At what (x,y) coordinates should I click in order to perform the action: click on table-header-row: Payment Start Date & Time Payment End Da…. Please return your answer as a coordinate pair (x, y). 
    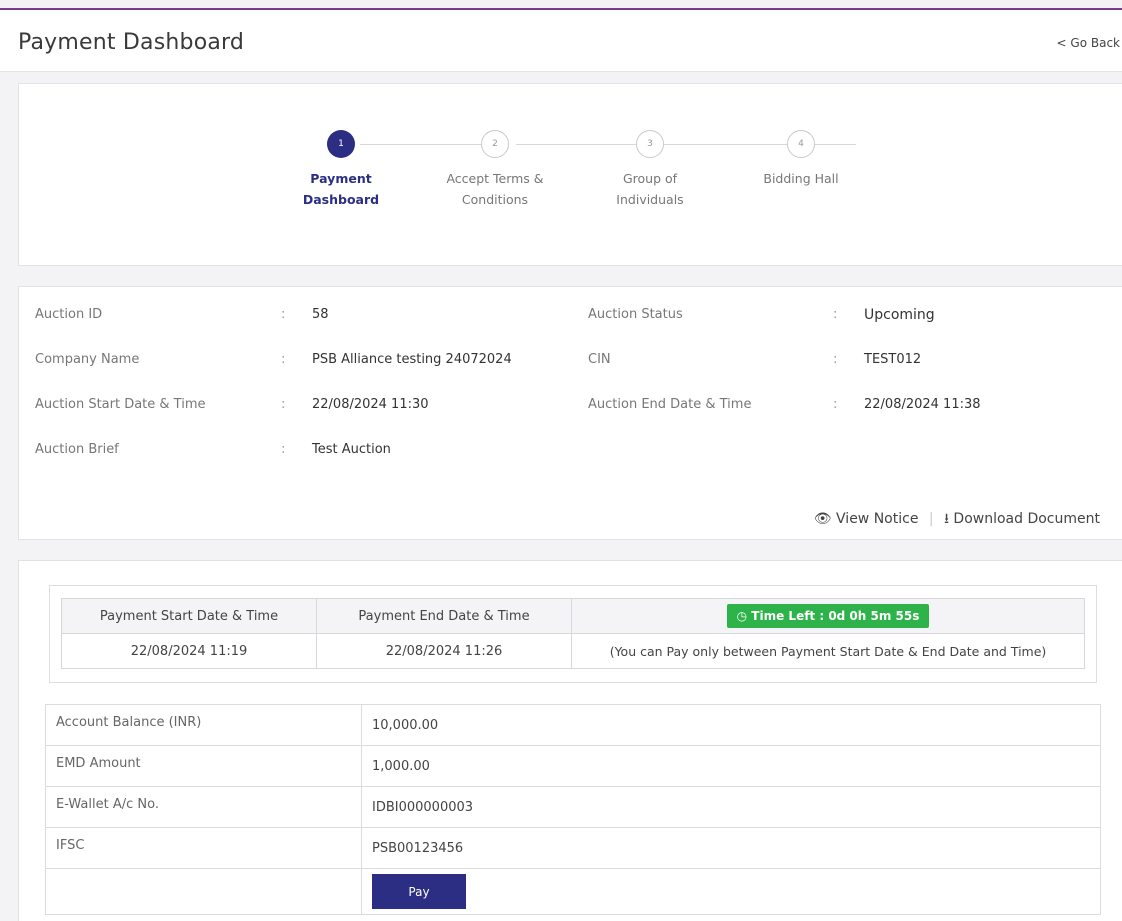
    Looking at the image, I should click on (573, 616).